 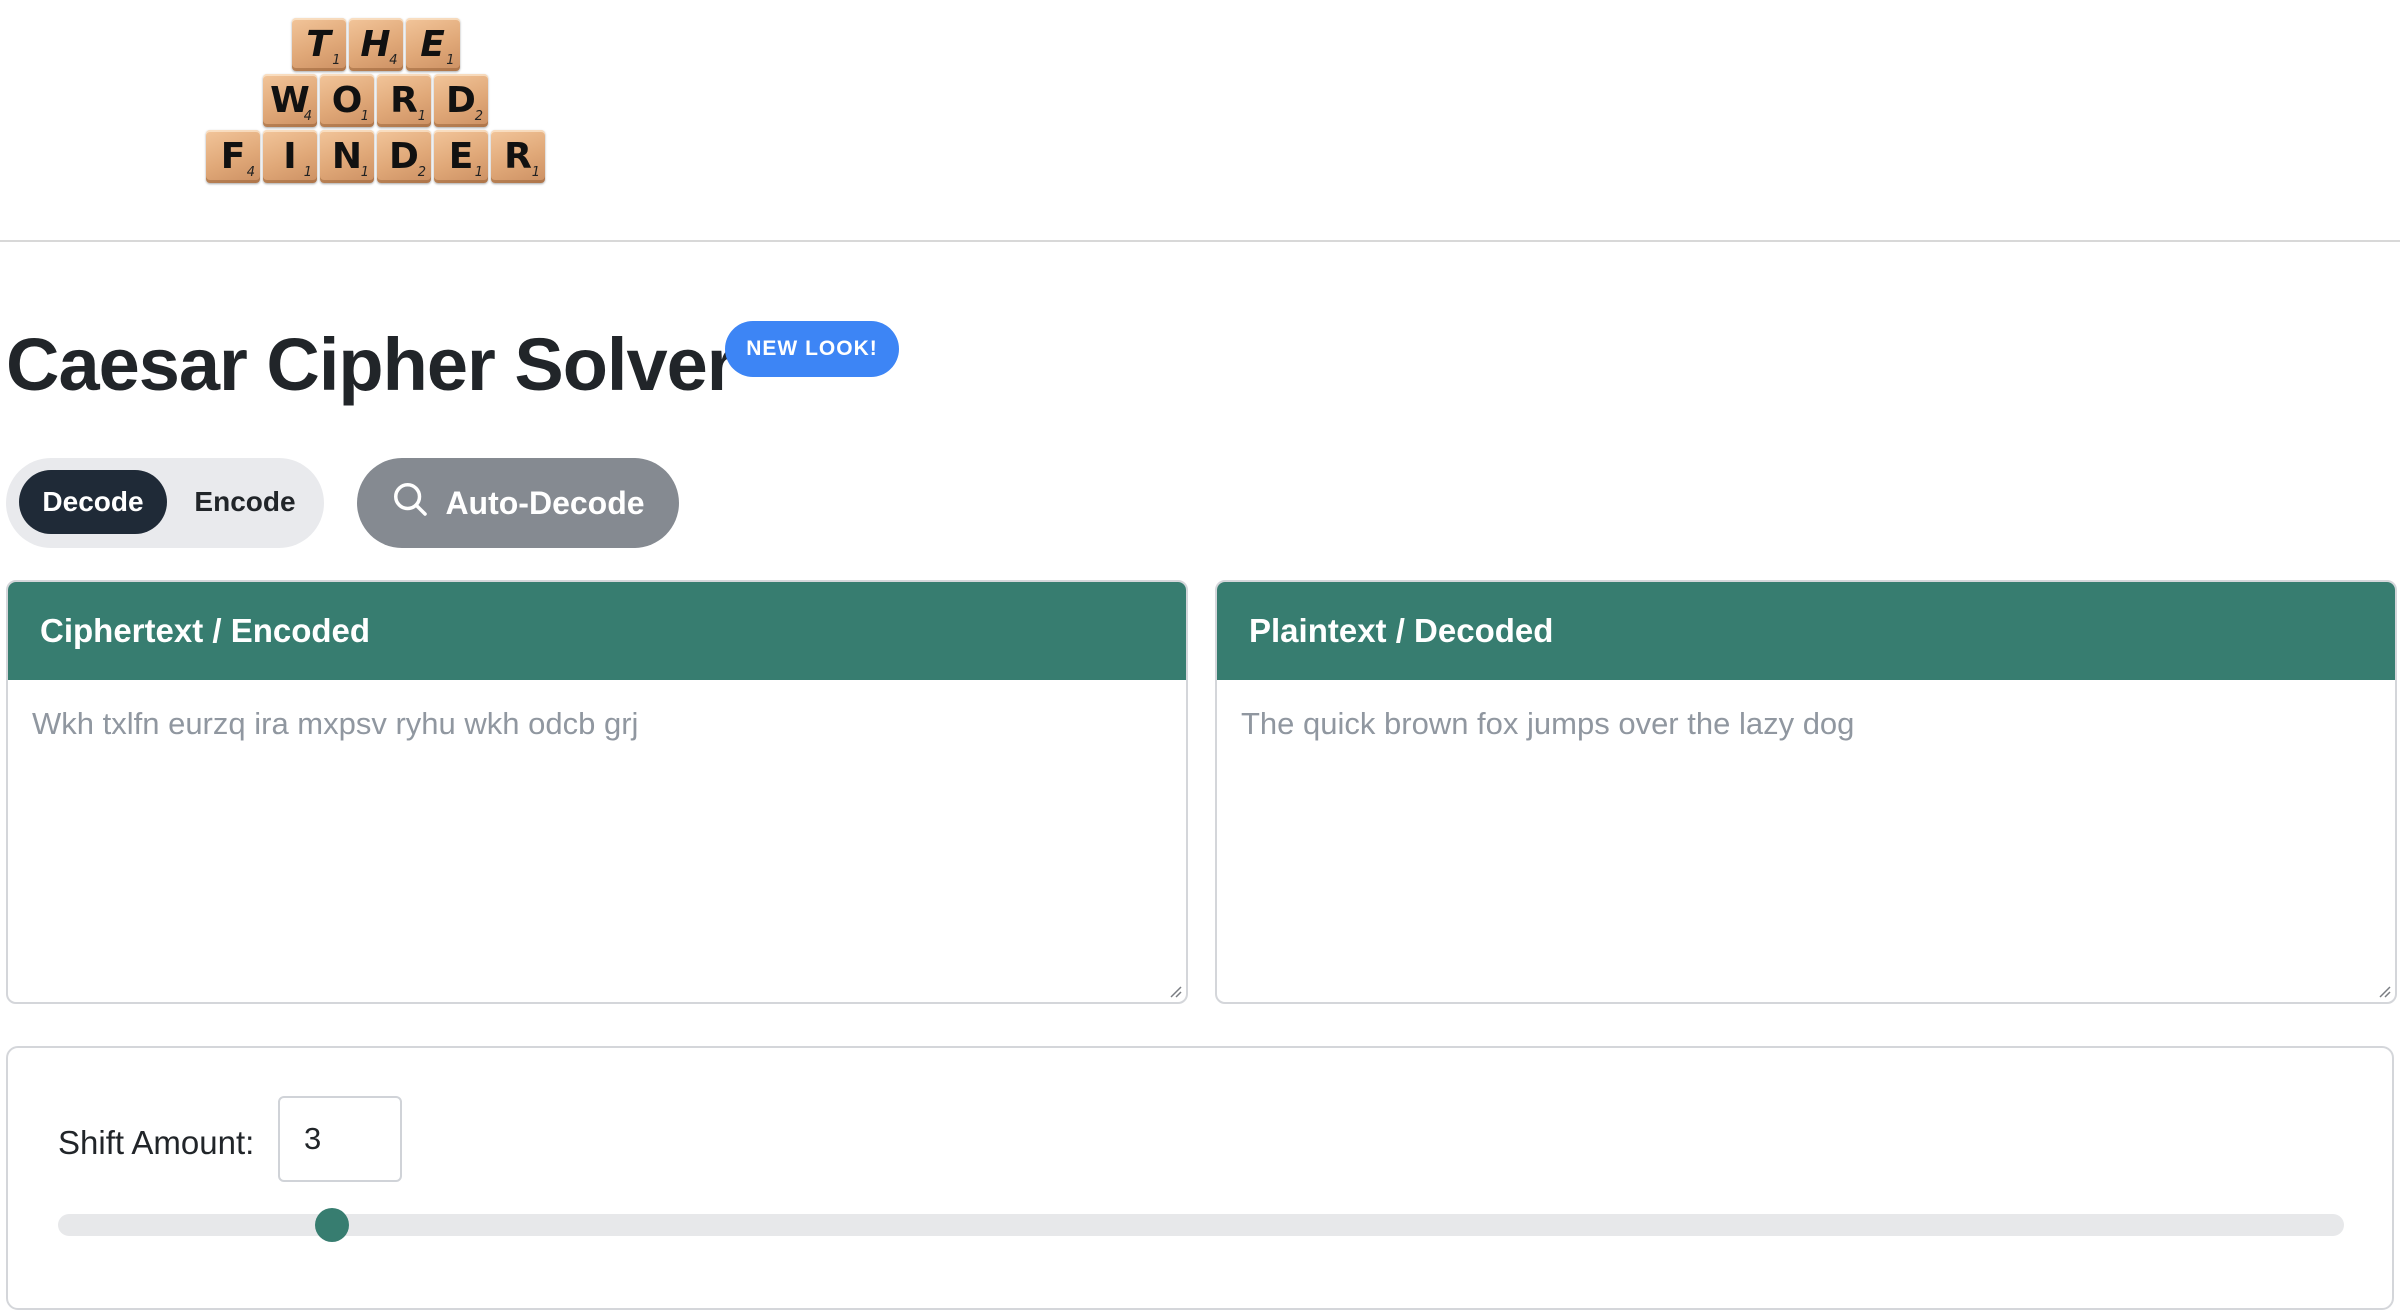 I want to click on logo-tile: W4, so click(x=290, y=100).